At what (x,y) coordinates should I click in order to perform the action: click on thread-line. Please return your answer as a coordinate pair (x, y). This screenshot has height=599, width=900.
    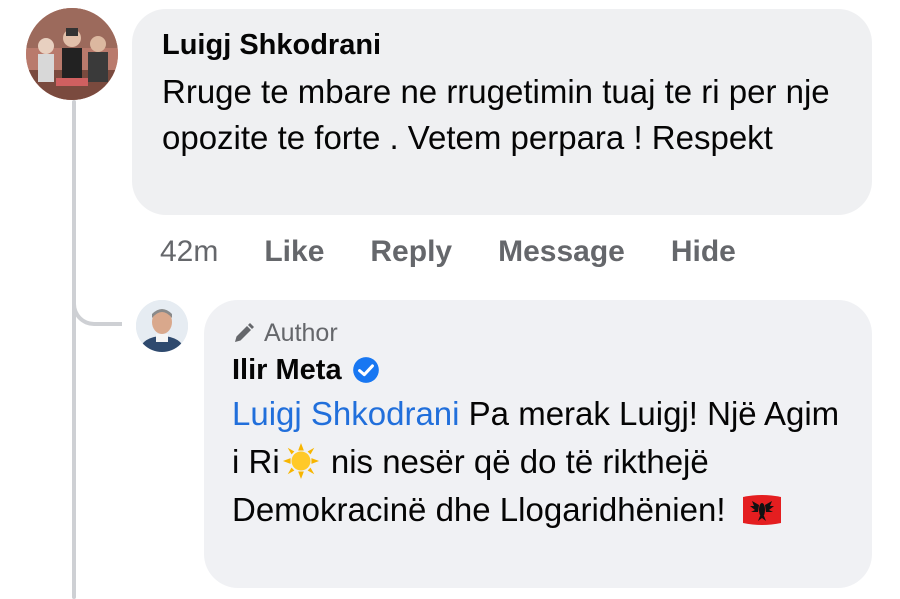
    Looking at the image, I should click on (74, 349).